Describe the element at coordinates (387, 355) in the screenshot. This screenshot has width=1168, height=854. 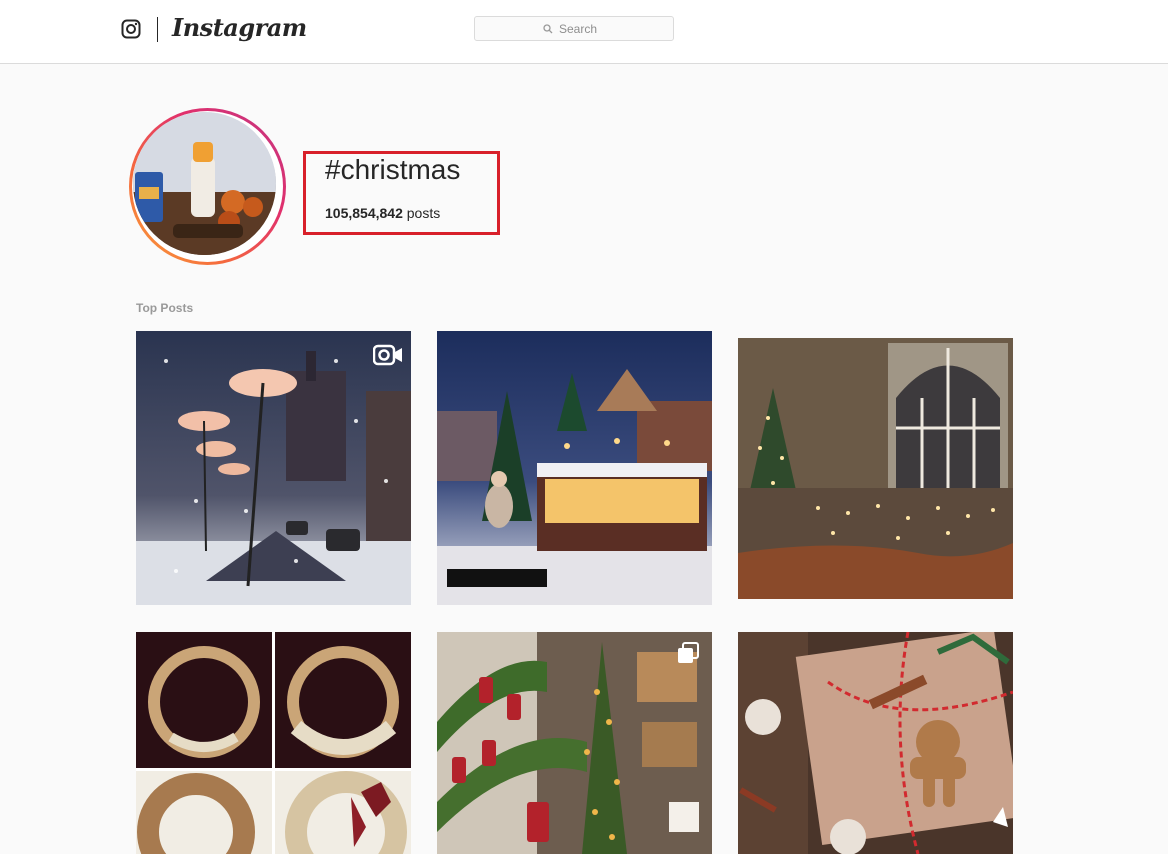
I see `video-icon` at that location.